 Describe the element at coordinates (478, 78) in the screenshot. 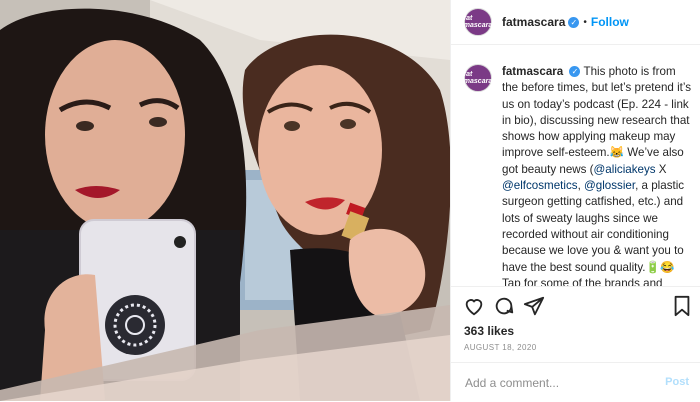

I see `caption-avatar: fat mascara` at that location.